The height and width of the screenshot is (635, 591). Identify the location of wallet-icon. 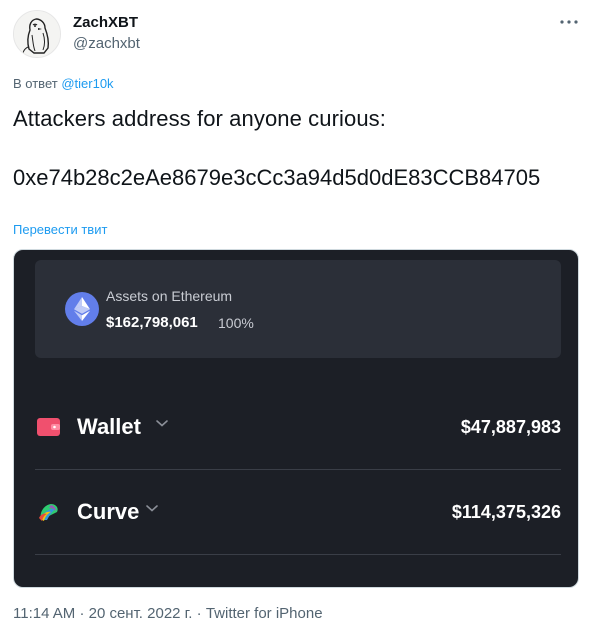
(49, 427).